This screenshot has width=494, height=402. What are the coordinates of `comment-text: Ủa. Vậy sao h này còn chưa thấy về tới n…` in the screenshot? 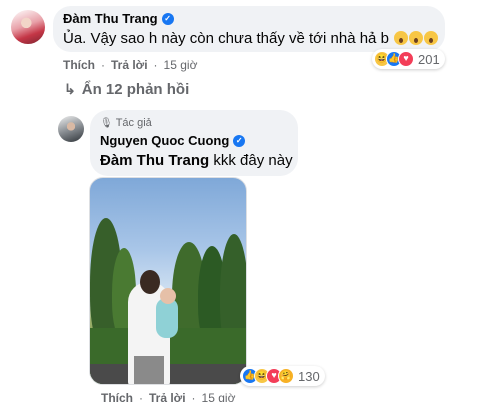 It's located at (251, 38).